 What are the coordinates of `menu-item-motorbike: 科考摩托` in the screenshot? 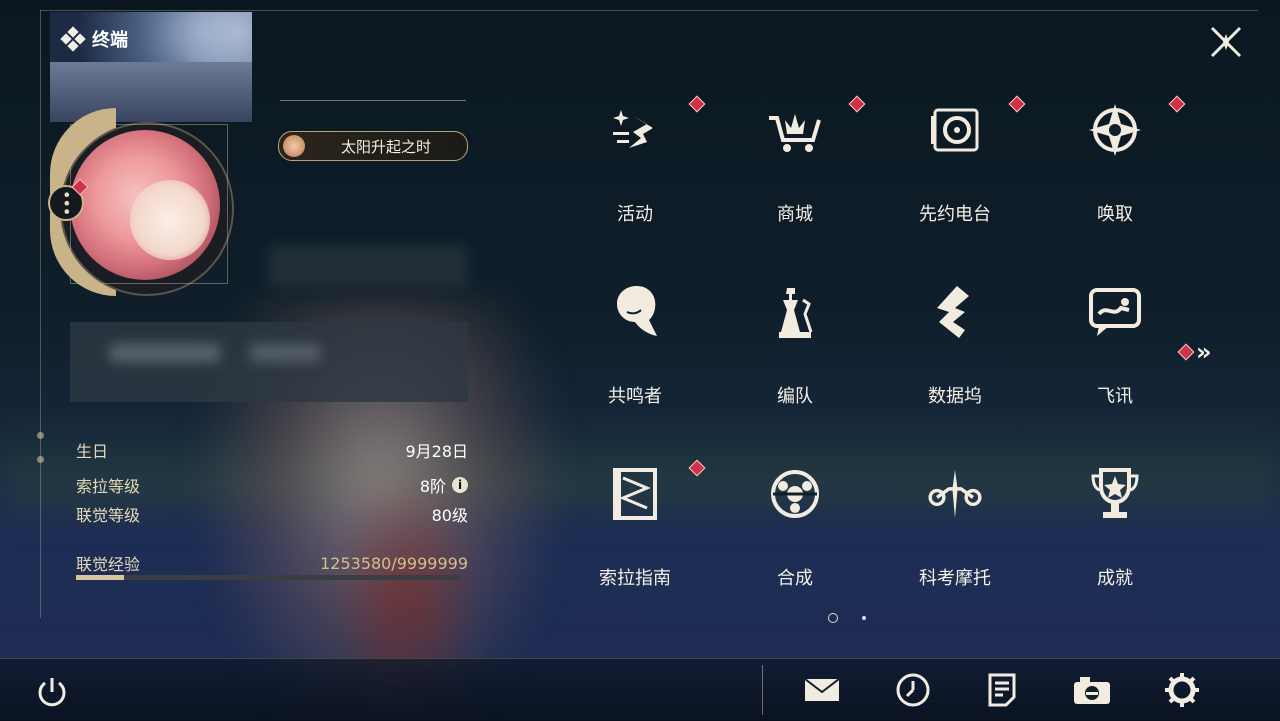 It's located at (955, 516).